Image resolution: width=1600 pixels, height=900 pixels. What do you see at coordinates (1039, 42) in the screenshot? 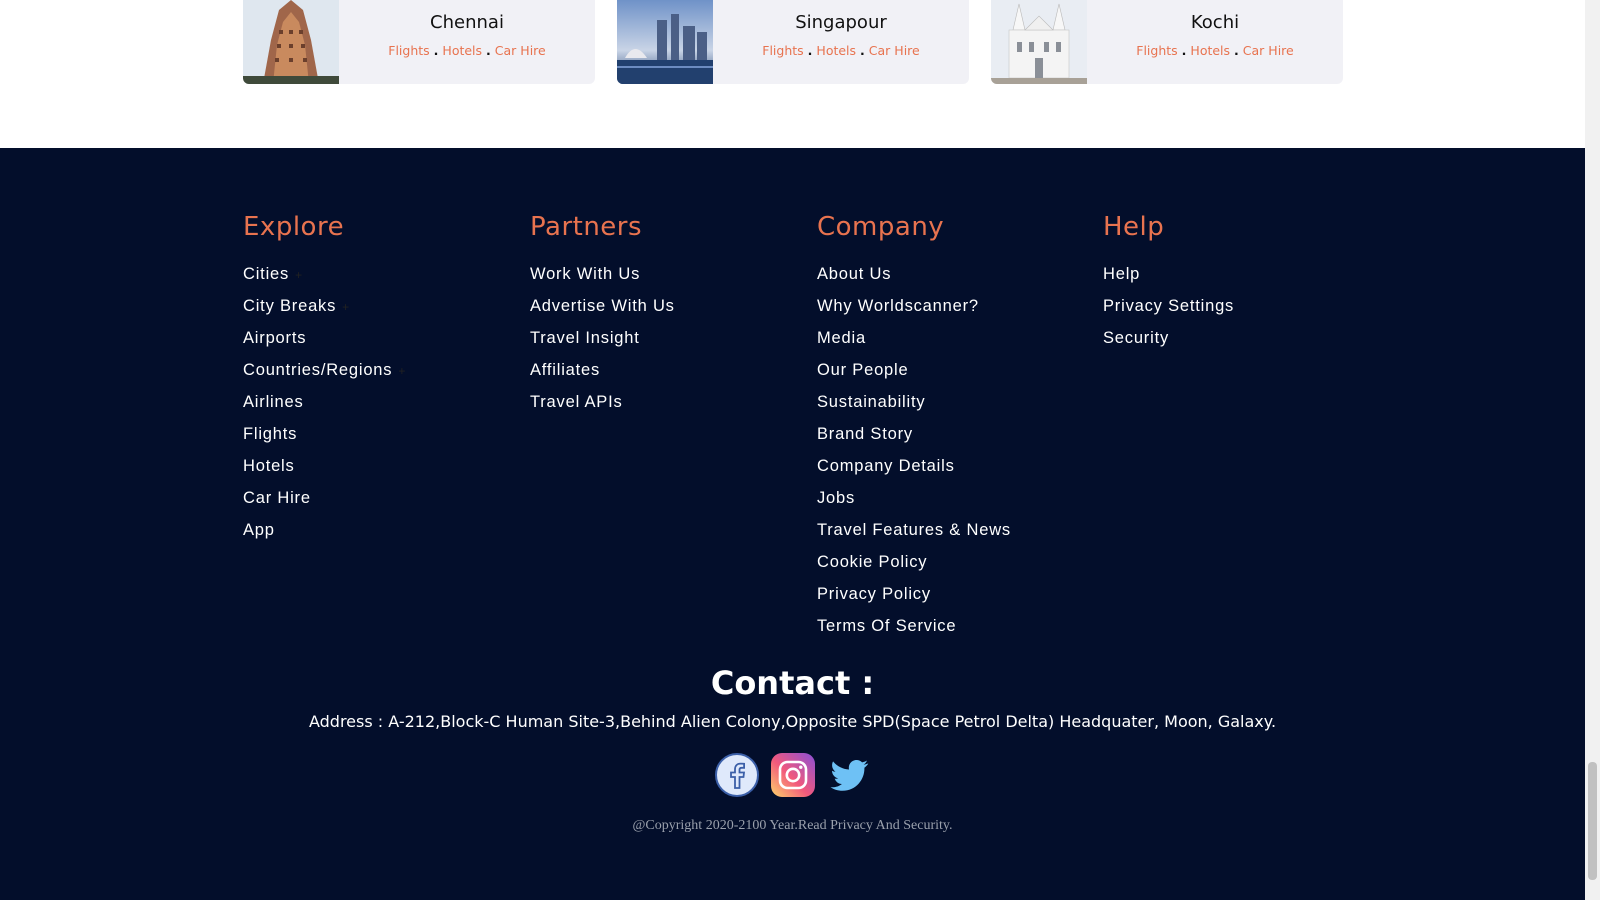
I see `kochi-church-image` at bounding box center [1039, 42].